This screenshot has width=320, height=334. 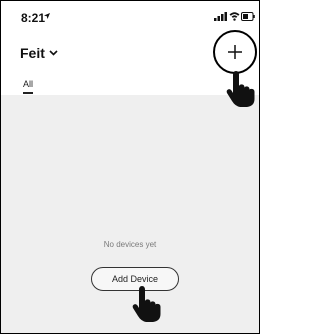 I want to click on status-time: 8:21, so click(x=33, y=18).